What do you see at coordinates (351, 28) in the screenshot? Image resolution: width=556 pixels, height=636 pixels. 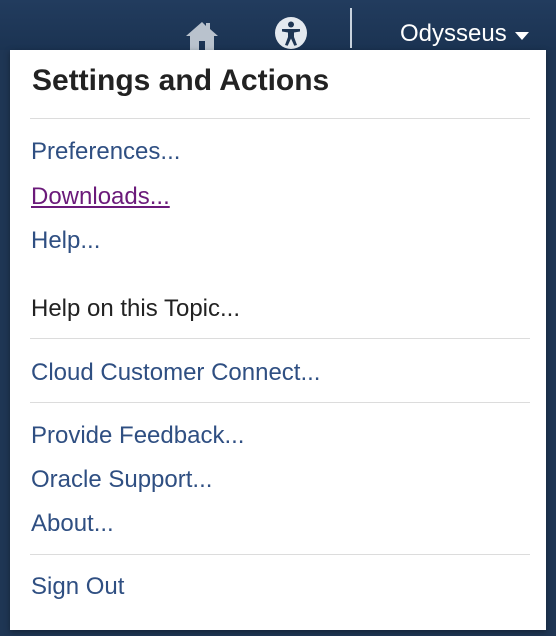 I see `header-divider` at bounding box center [351, 28].